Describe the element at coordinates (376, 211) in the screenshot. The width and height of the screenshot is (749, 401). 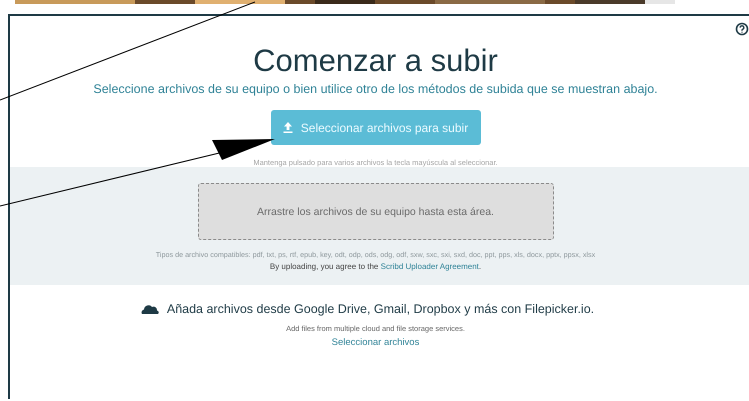
I see `drop-zone: Arrastre los archivos de su equipo hasta esta área.` at that location.